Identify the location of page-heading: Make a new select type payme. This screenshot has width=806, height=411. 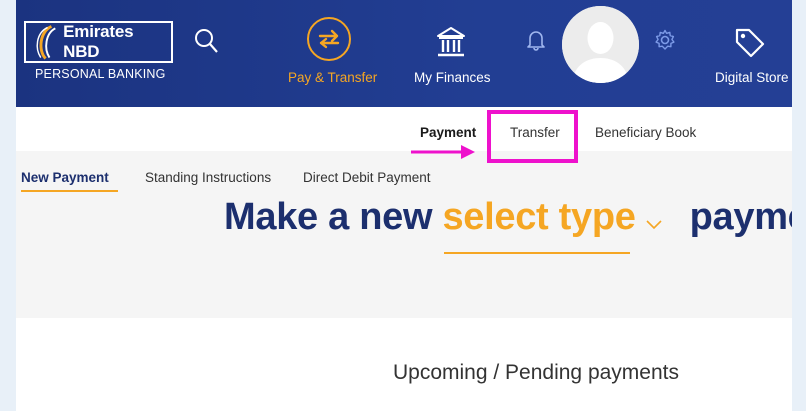
(508, 217).